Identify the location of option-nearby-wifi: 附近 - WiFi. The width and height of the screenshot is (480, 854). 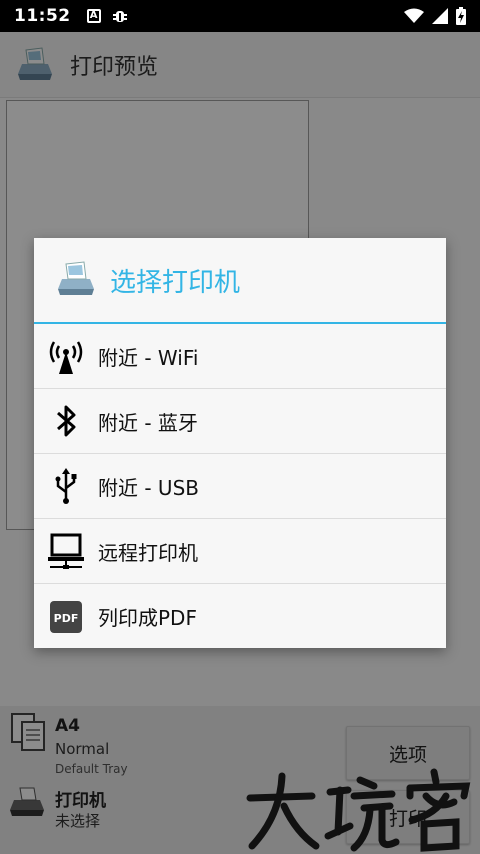
(240, 356).